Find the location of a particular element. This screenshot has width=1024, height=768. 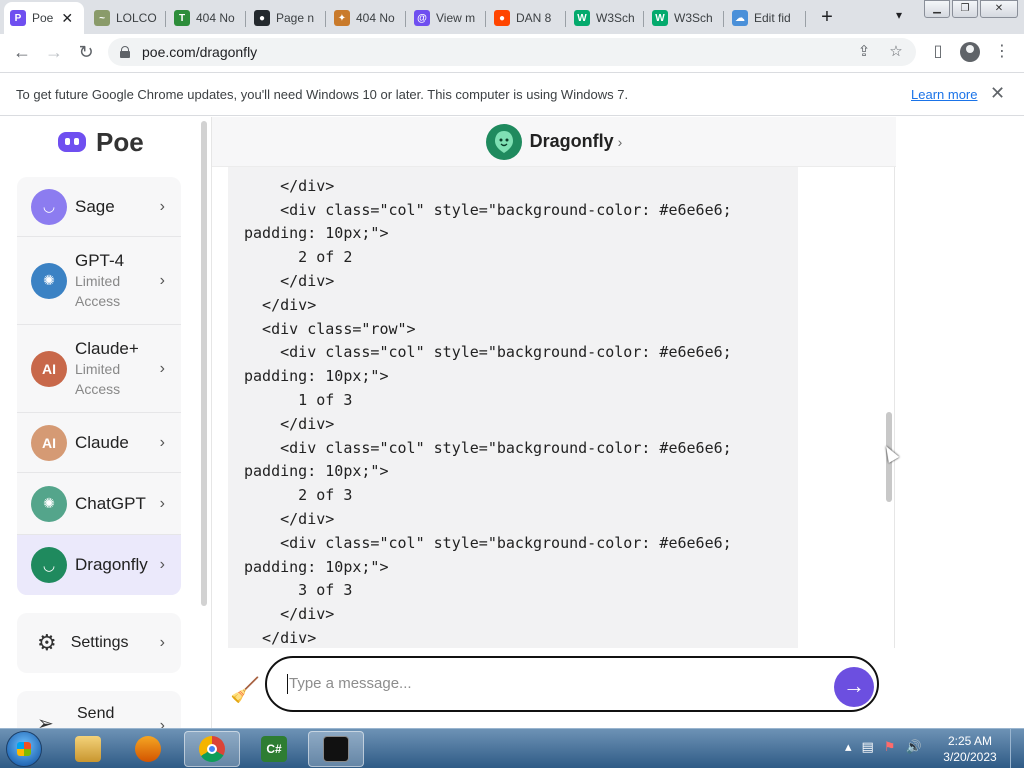

settings-button: ⚙ Settings › is located at coordinates (99, 643).